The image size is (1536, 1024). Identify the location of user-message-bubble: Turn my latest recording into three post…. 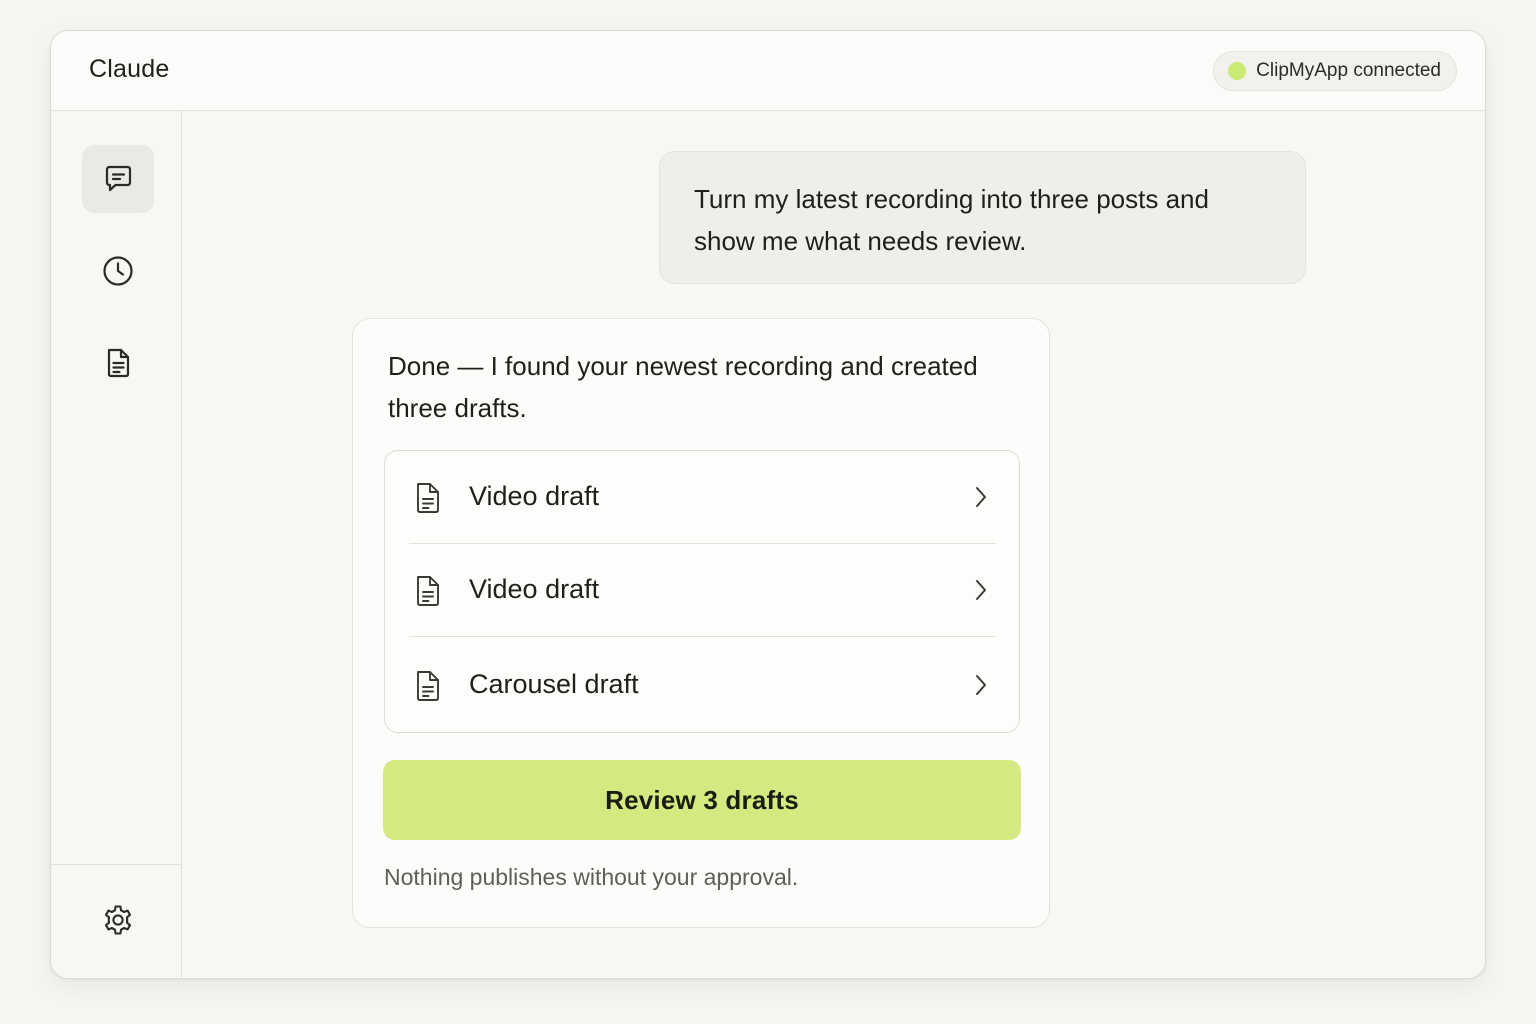
(982, 217).